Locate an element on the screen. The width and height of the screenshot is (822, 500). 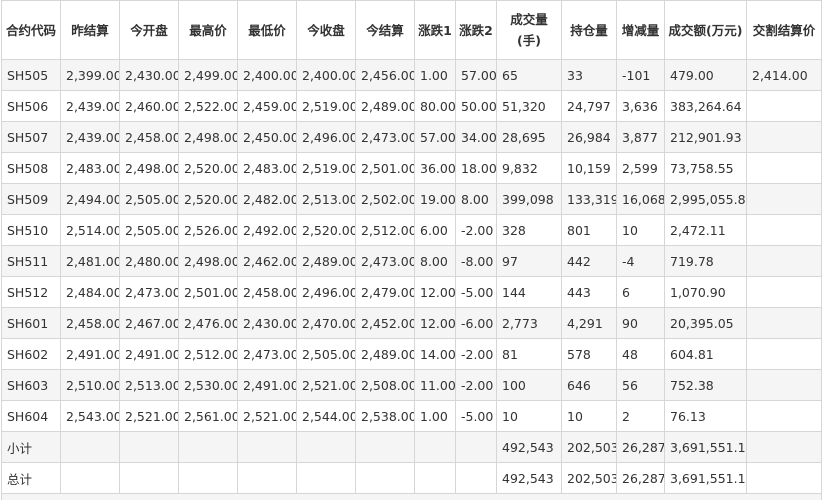
cell-low: 2,482.00 is located at coordinates (267, 199).